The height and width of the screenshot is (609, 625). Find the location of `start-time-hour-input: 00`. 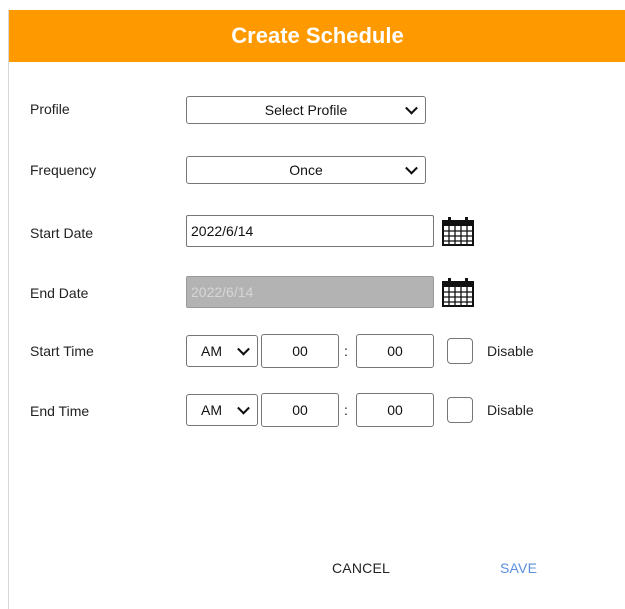

start-time-hour-input: 00 is located at coordinates (300, 351).